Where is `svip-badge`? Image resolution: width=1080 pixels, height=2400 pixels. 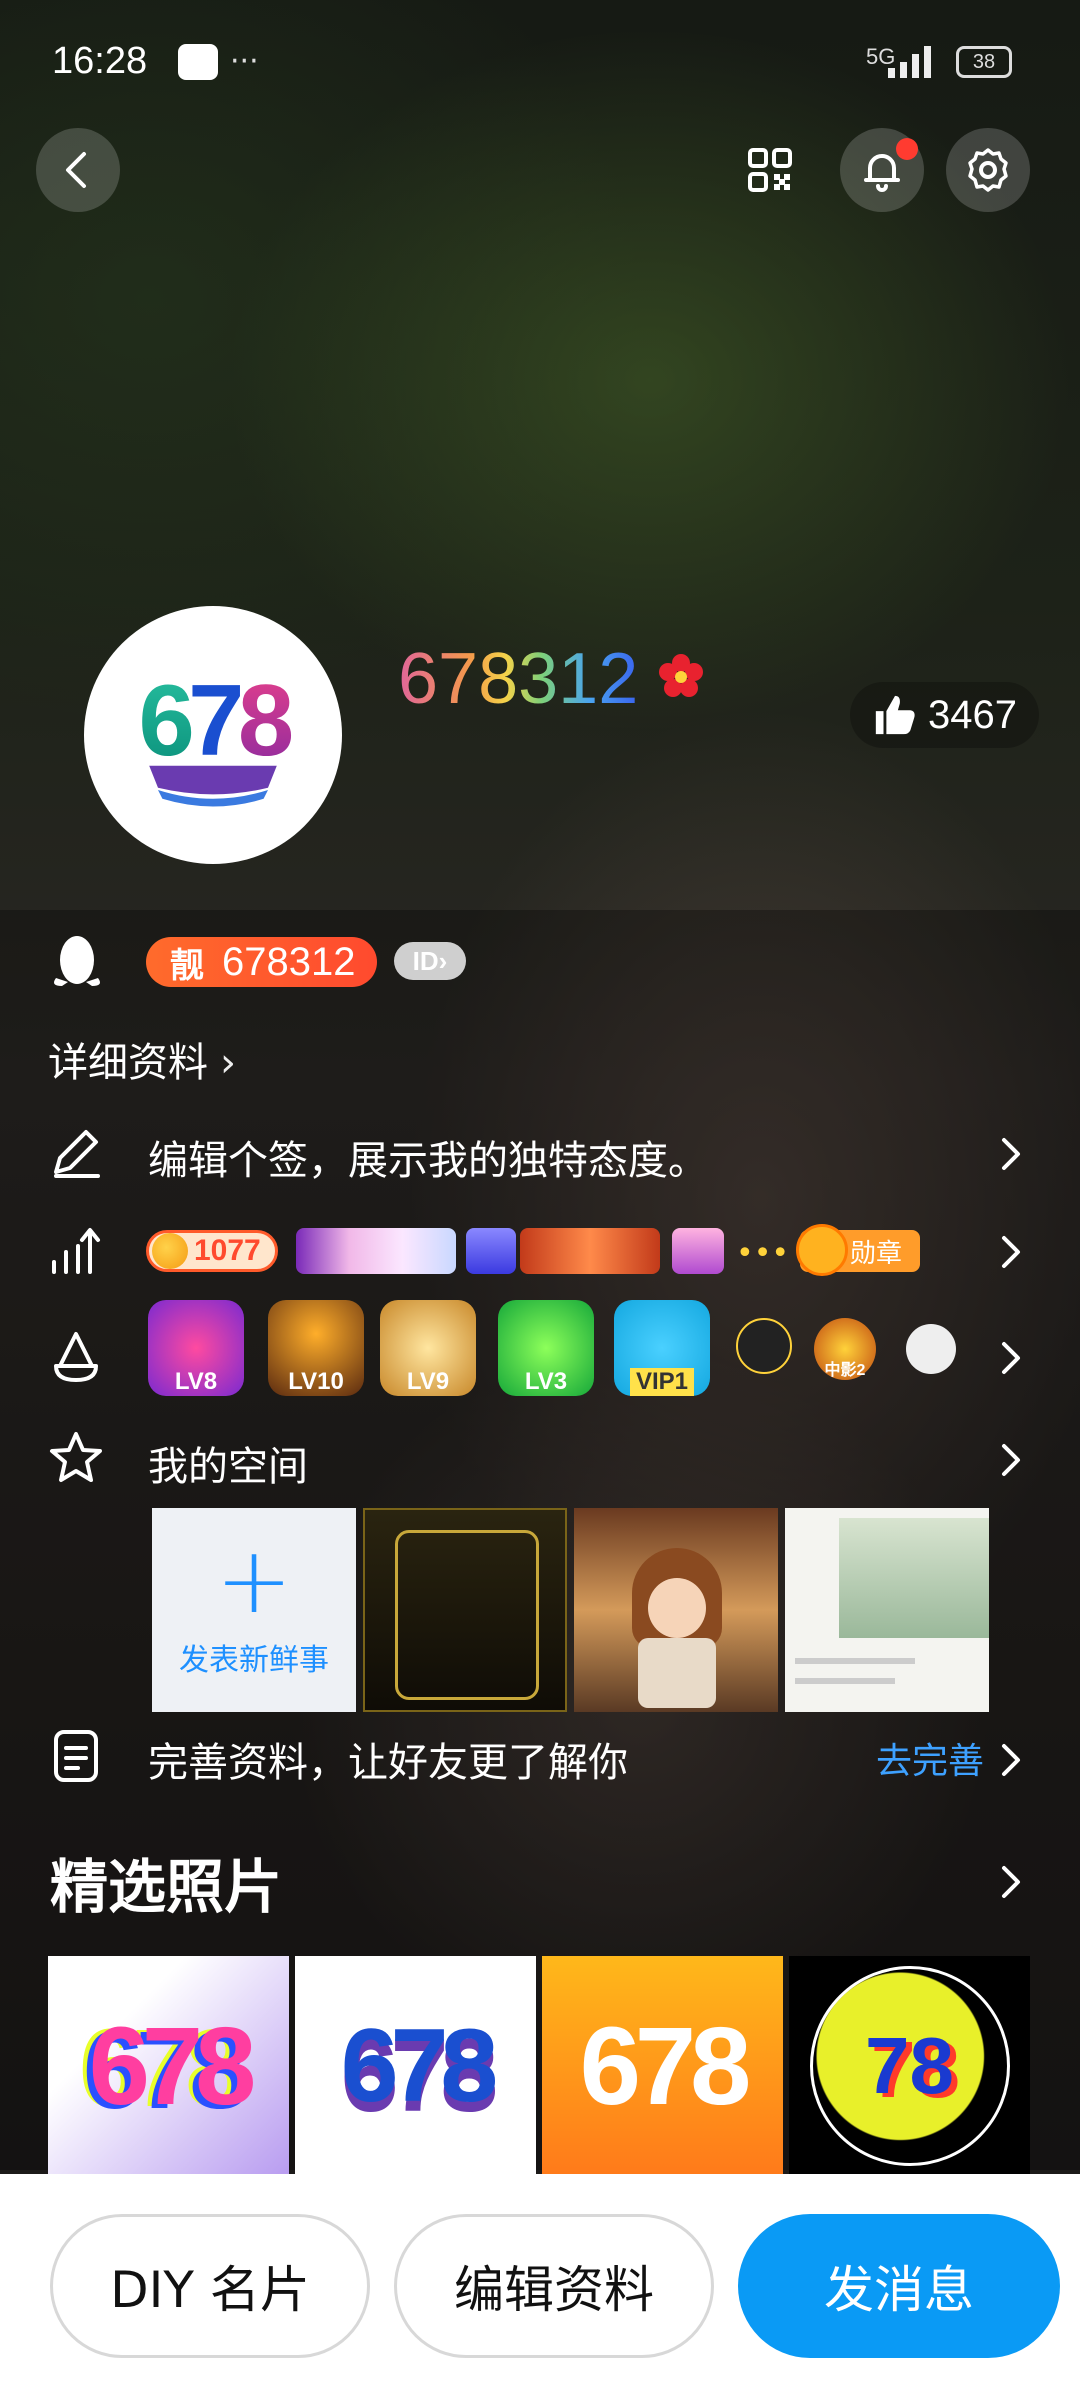
svip-badge is located at coordinates (491, 1251).